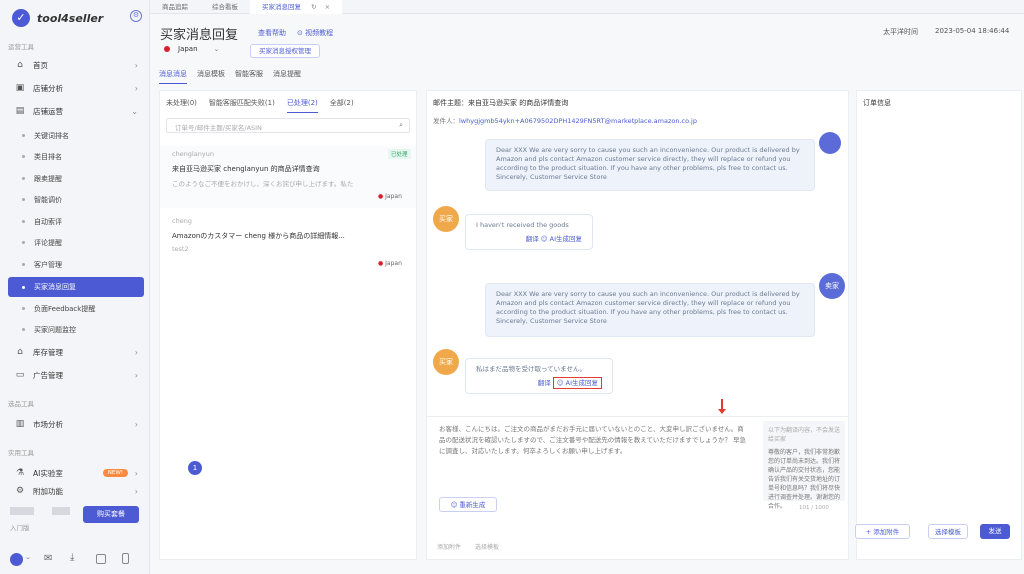 Image resolution: width=1024 pixels, height=574 pixels. What do you see at coordinates (446, 362) in the screenshot?
I see `buyer-avatar: 买家` at bounding box center [446, 362].